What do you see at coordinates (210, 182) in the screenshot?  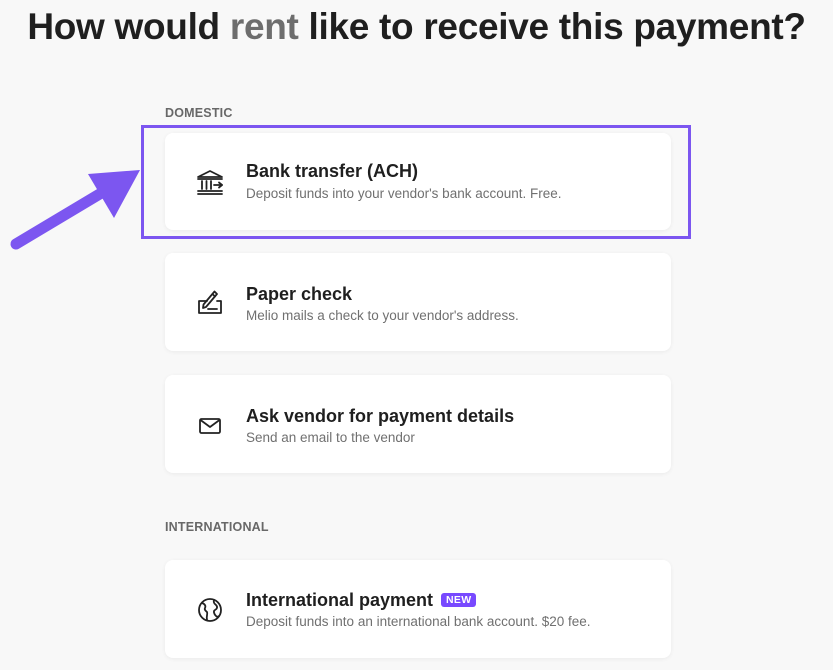 I see `bank-icon` at bounding box center [210, 182].